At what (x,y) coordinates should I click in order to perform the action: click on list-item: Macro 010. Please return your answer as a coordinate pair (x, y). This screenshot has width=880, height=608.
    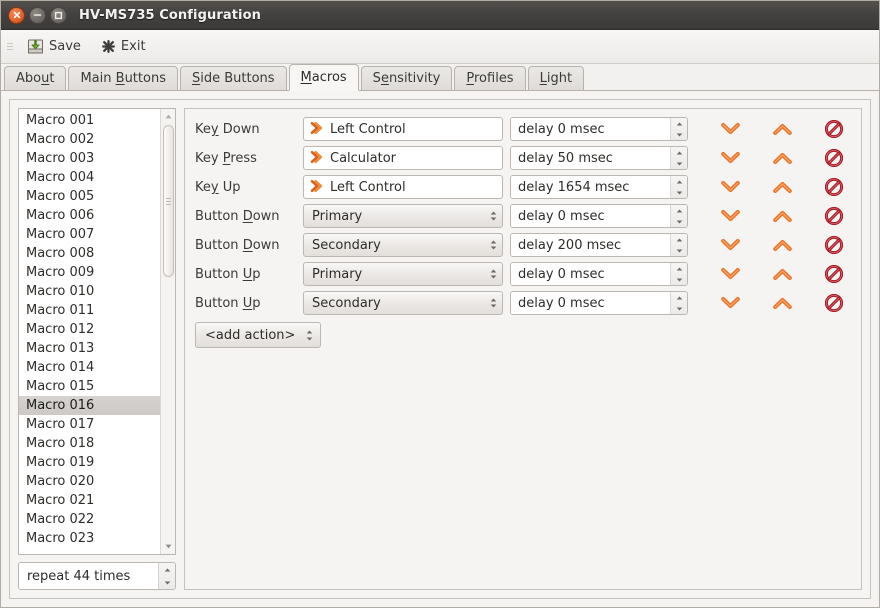
    Looking at the image, I should click on (89, 291).